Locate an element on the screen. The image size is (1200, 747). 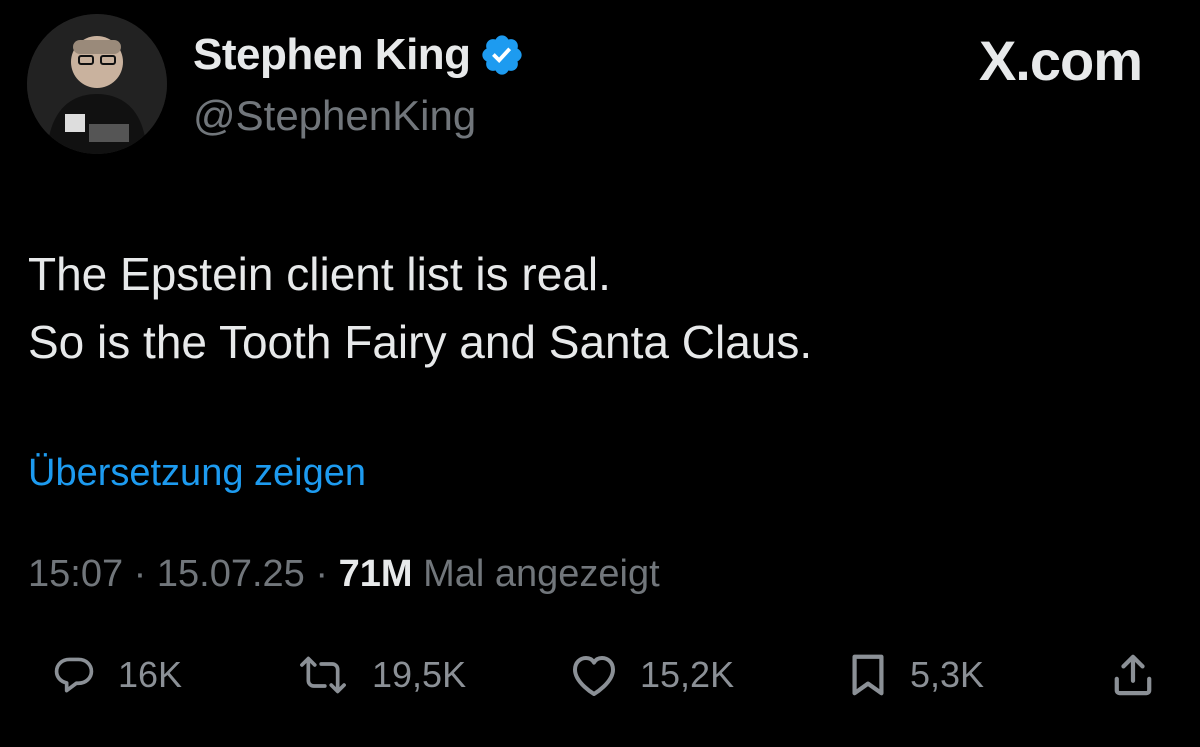
avatar is located at coordinates (97, 84).